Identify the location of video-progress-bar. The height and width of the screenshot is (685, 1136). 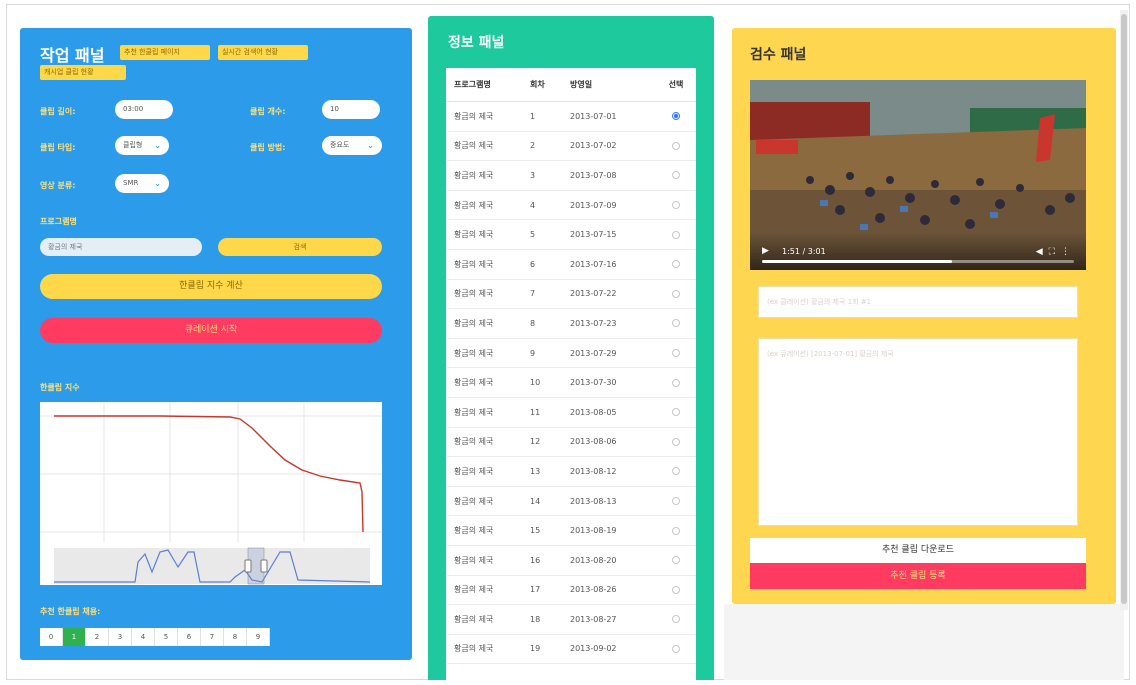
(918, 261).